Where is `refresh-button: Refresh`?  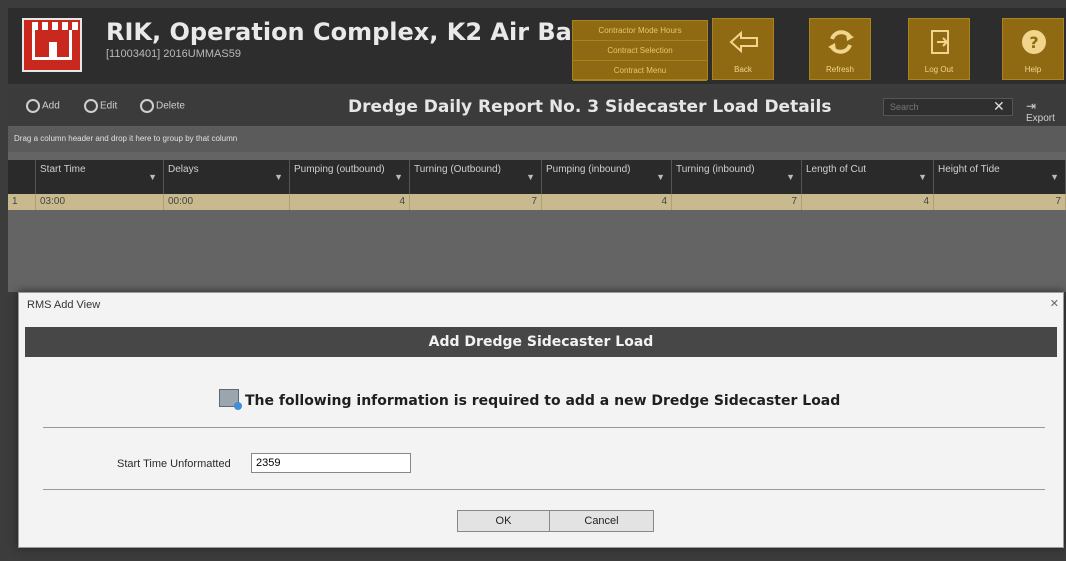
refresh-button: Refresh is located at coordinates (840, 49).